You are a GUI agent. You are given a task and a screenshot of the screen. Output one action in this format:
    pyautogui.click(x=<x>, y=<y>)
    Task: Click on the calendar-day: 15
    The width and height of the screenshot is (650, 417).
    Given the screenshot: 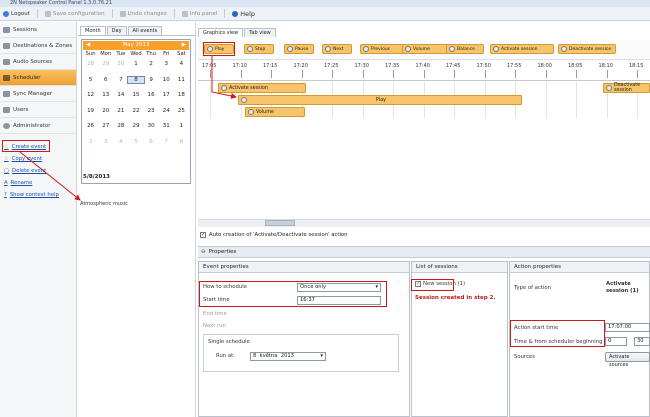 What is the action you would take?
    pyautogui.click(x=135, y=95)
    